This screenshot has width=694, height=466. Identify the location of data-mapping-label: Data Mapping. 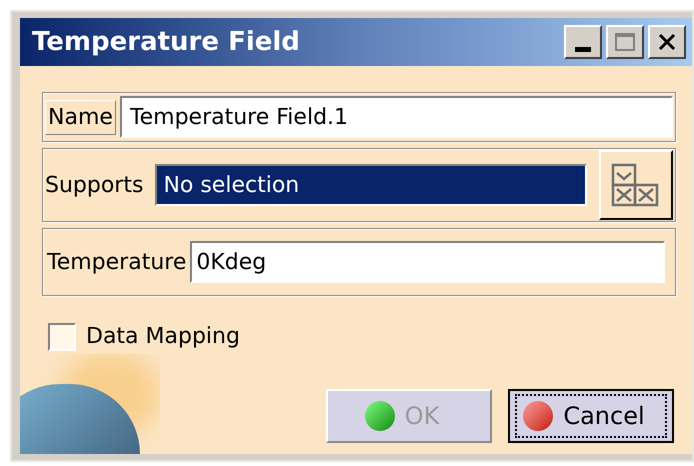
(163, 337).